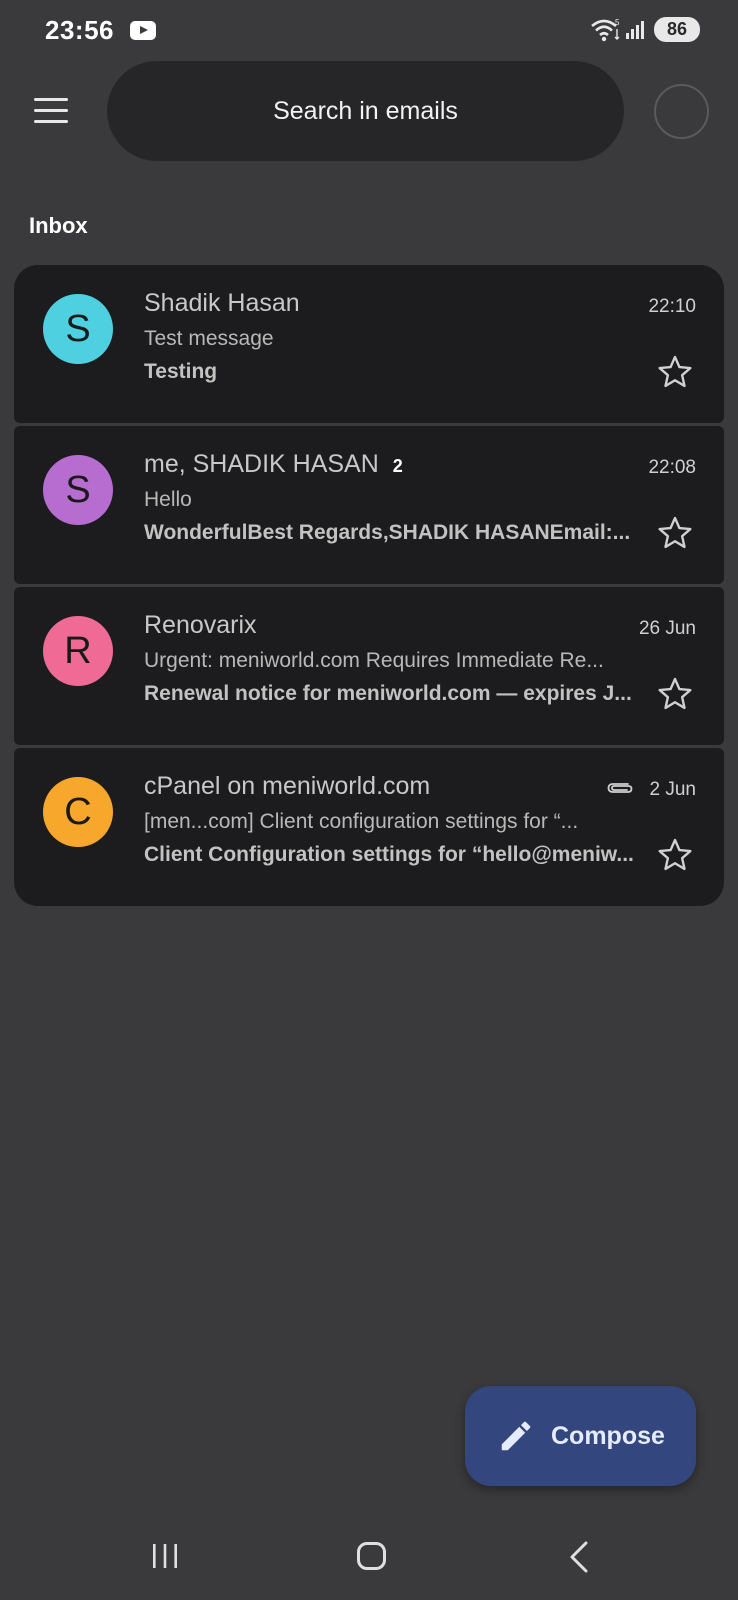  What do you see at coordinates (78, 651) in the screenshot?
I see `sender-avatar: R` at bounding box center [78, 651].